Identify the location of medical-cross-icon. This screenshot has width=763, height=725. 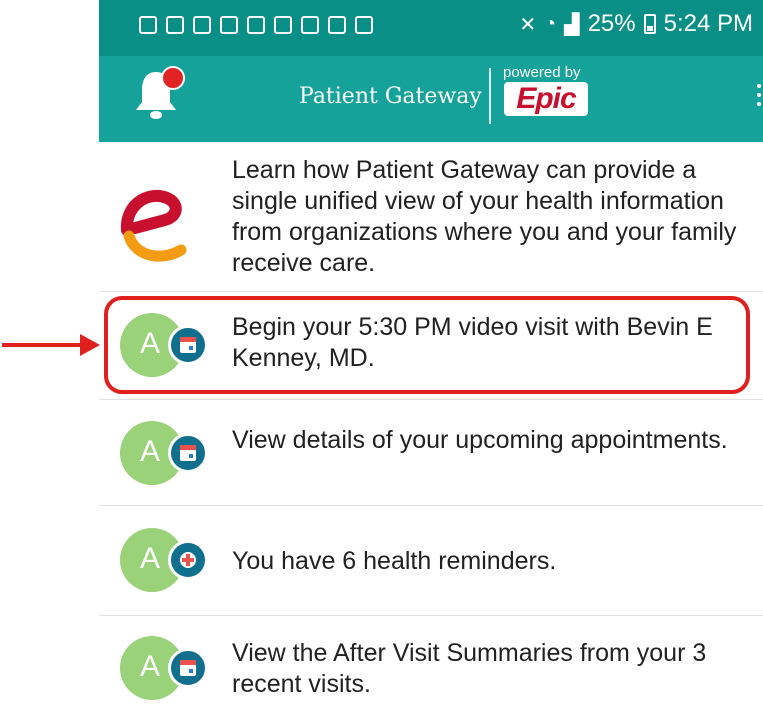
(188, 560).